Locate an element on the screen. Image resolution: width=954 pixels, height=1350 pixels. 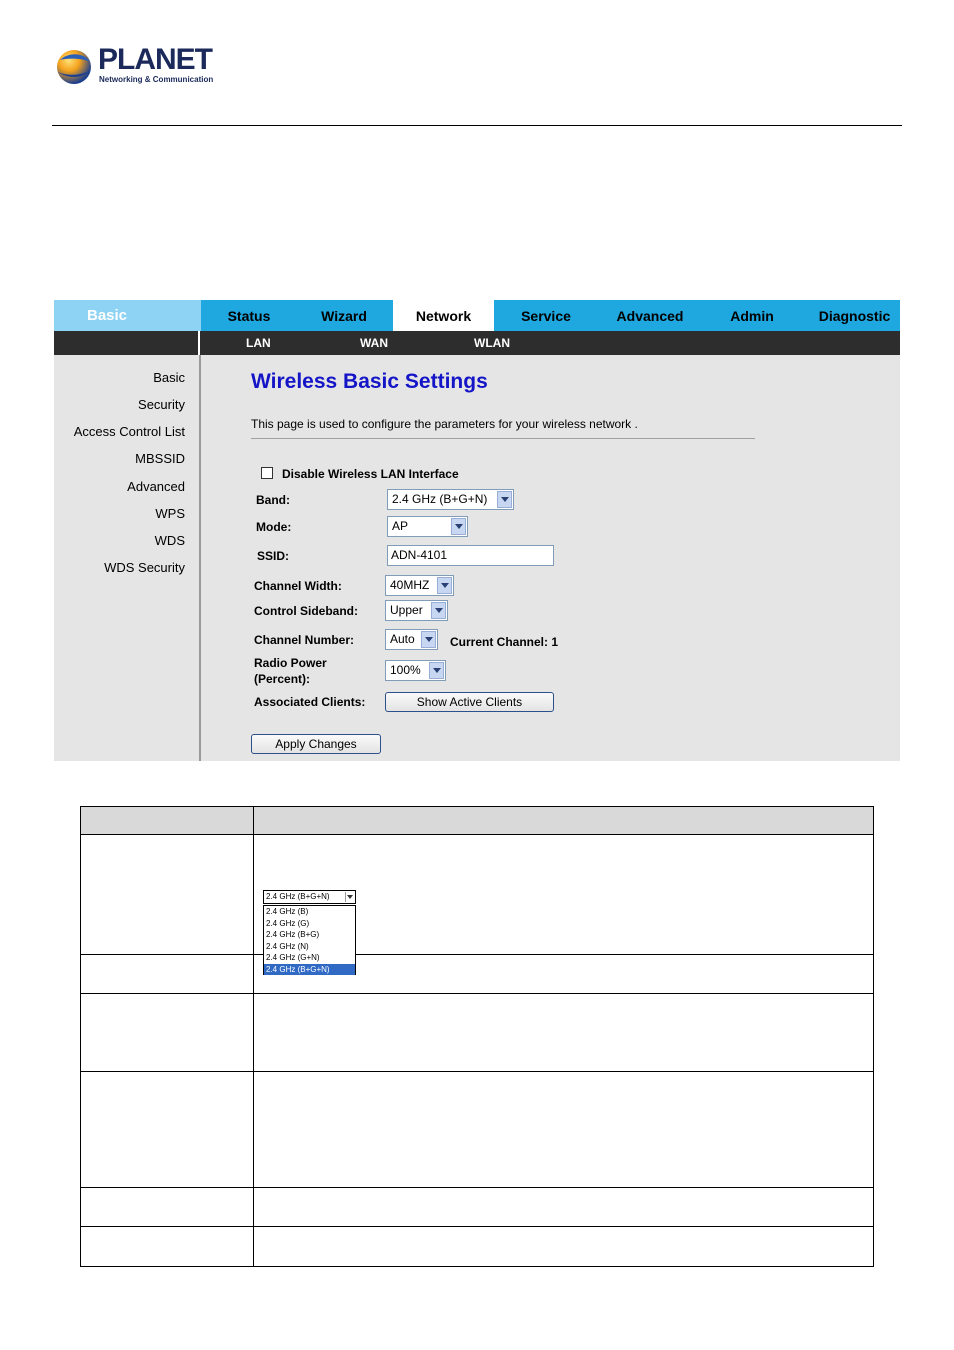
tab-advanced: Advanced is located at coordinates (650, 315).